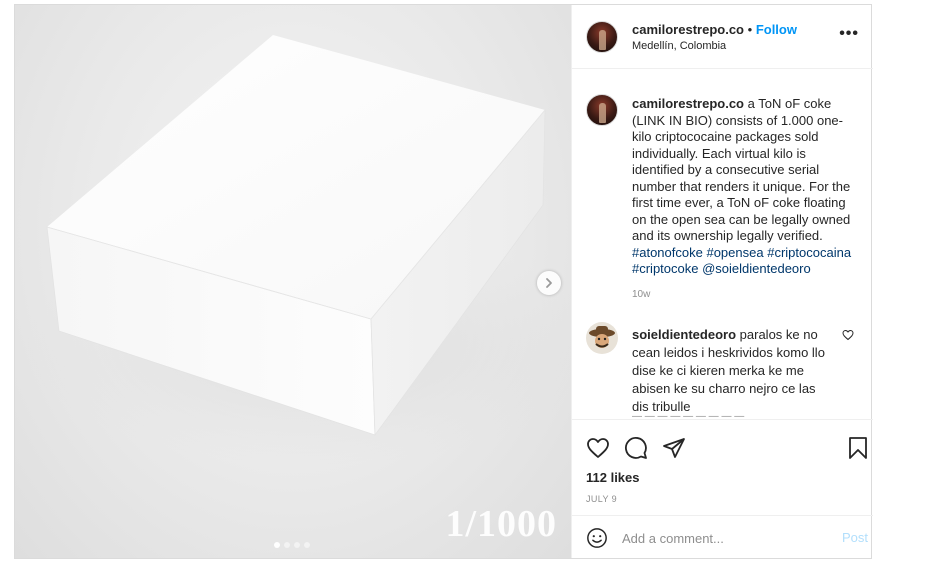 Image resolution: width=927 pixels, height=566 pixels. What do you see at coordinates (636, 448) in the screenshot?
I see `comment-icon` at bounding box center [636, 448].